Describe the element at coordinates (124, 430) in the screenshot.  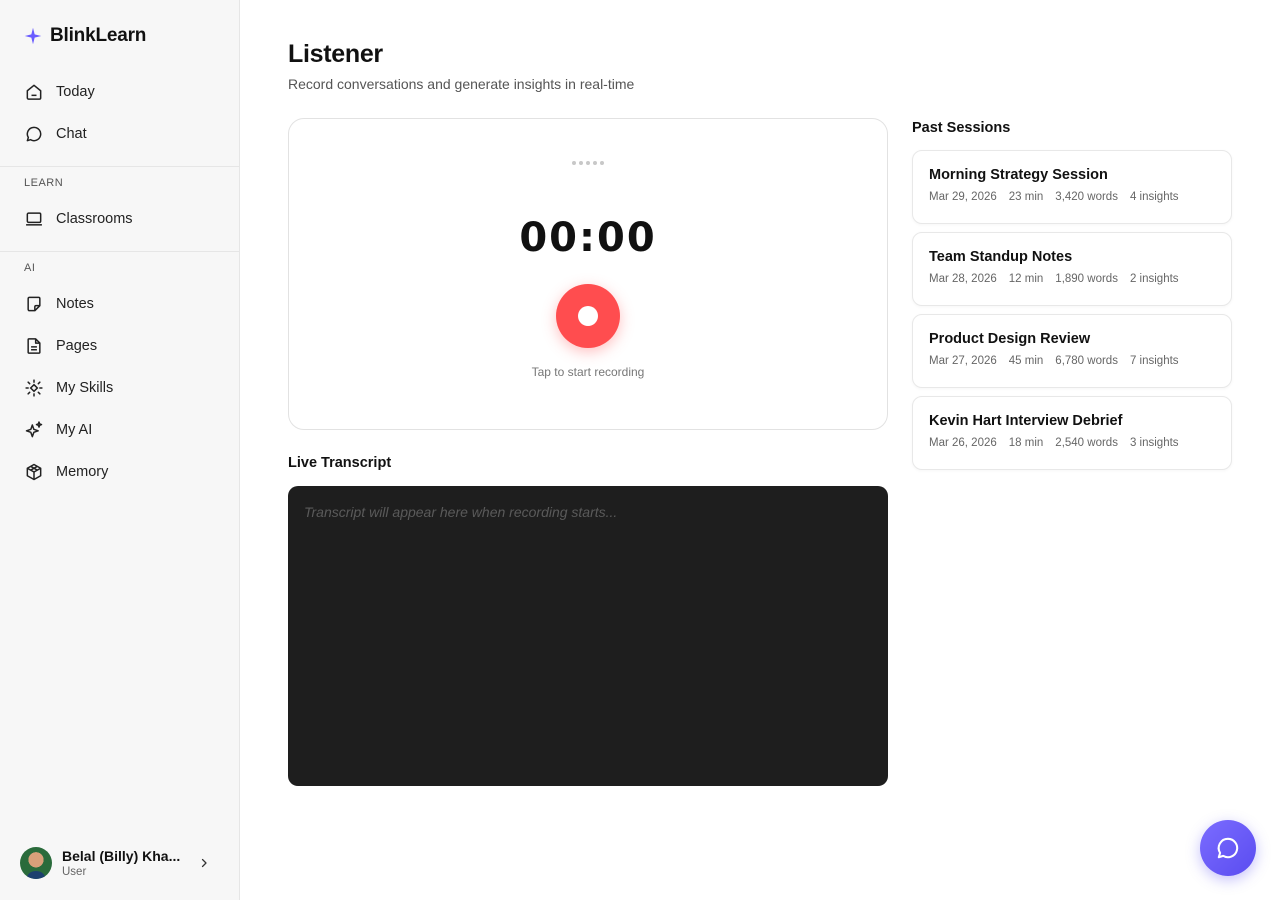
I see `sidebar-item-my-ai: My AI` at that location.